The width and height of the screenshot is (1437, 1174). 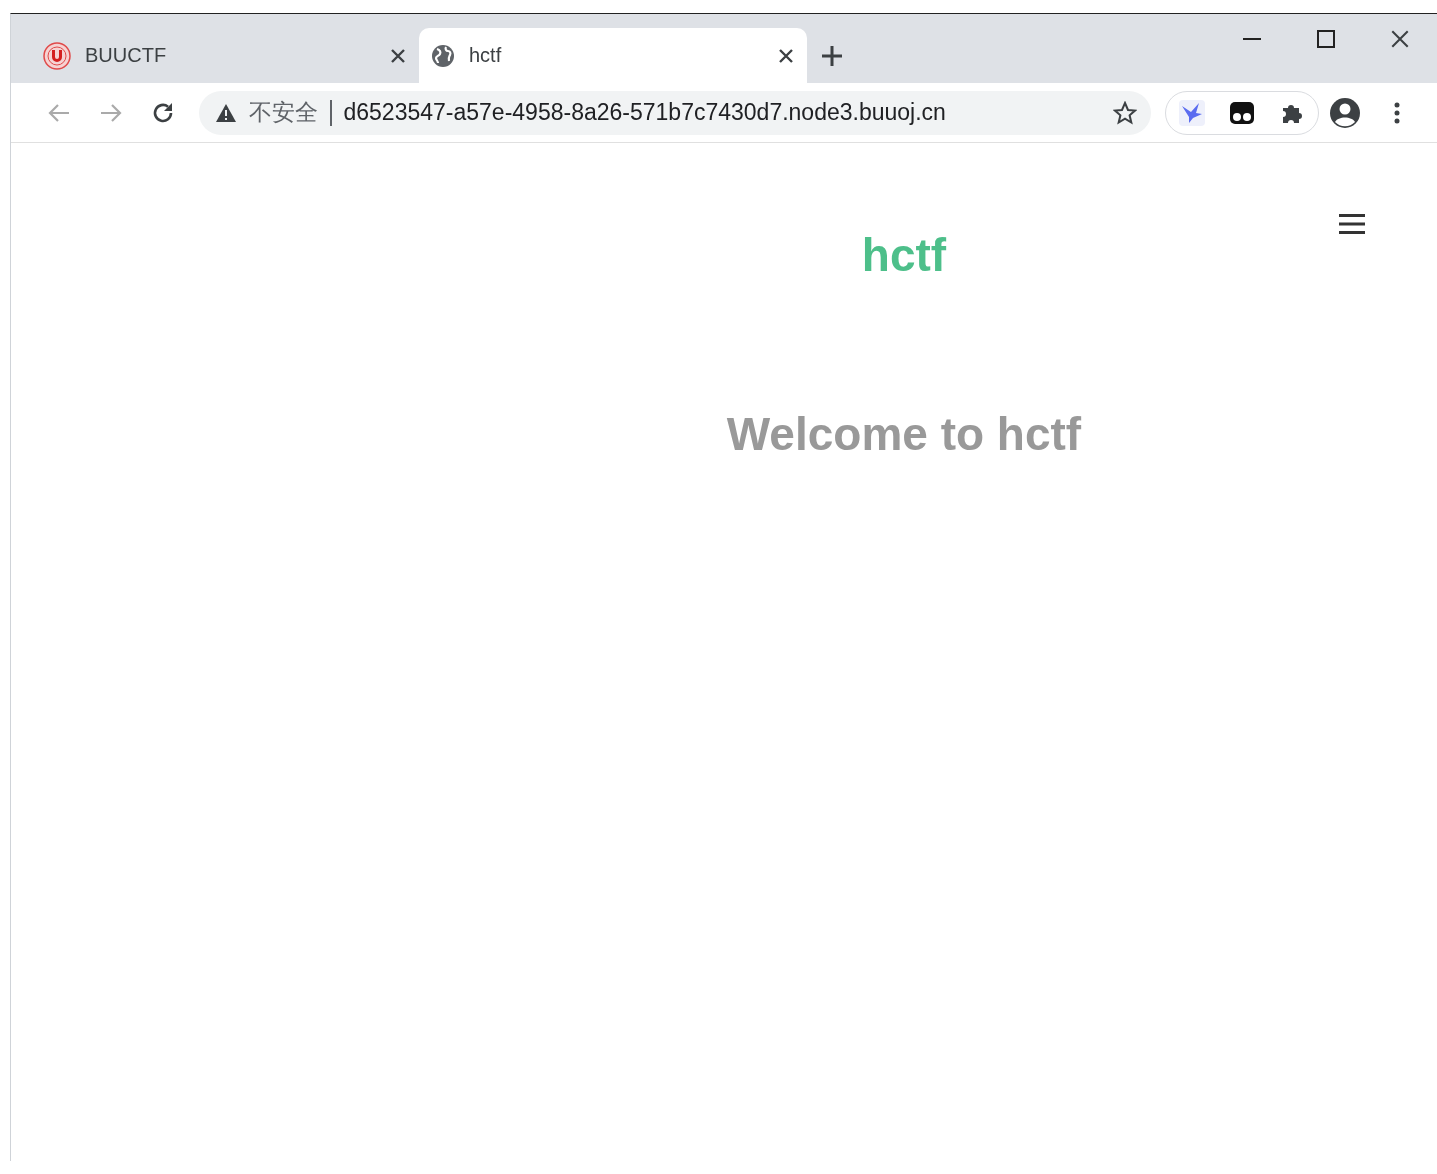 I want to click on browser-tab: BUUCTF, so click(x=225, y=55).